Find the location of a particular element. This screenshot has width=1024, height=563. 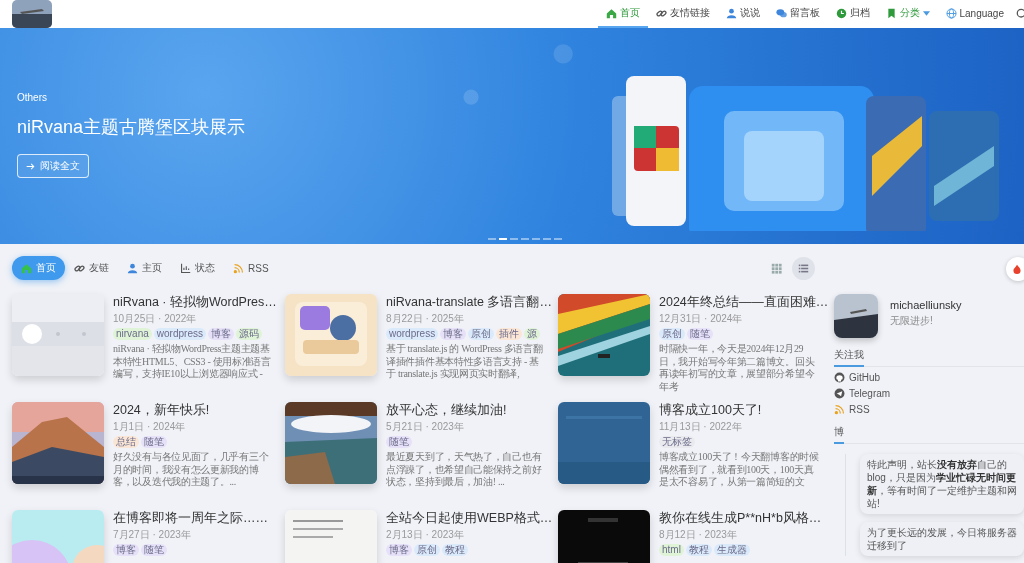

hot-posts-button is located at coordinates (1015, 269).